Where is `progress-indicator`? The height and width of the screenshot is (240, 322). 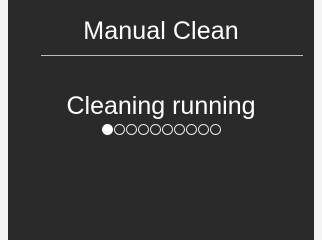 progress-indicator is located at coordinates (161, 131).